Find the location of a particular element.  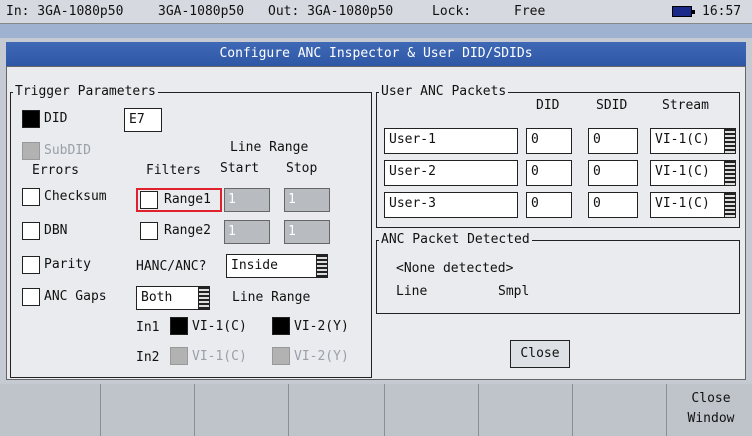

in1-vi1c-label: VI-1(C) is located at coordinates (219, 326).